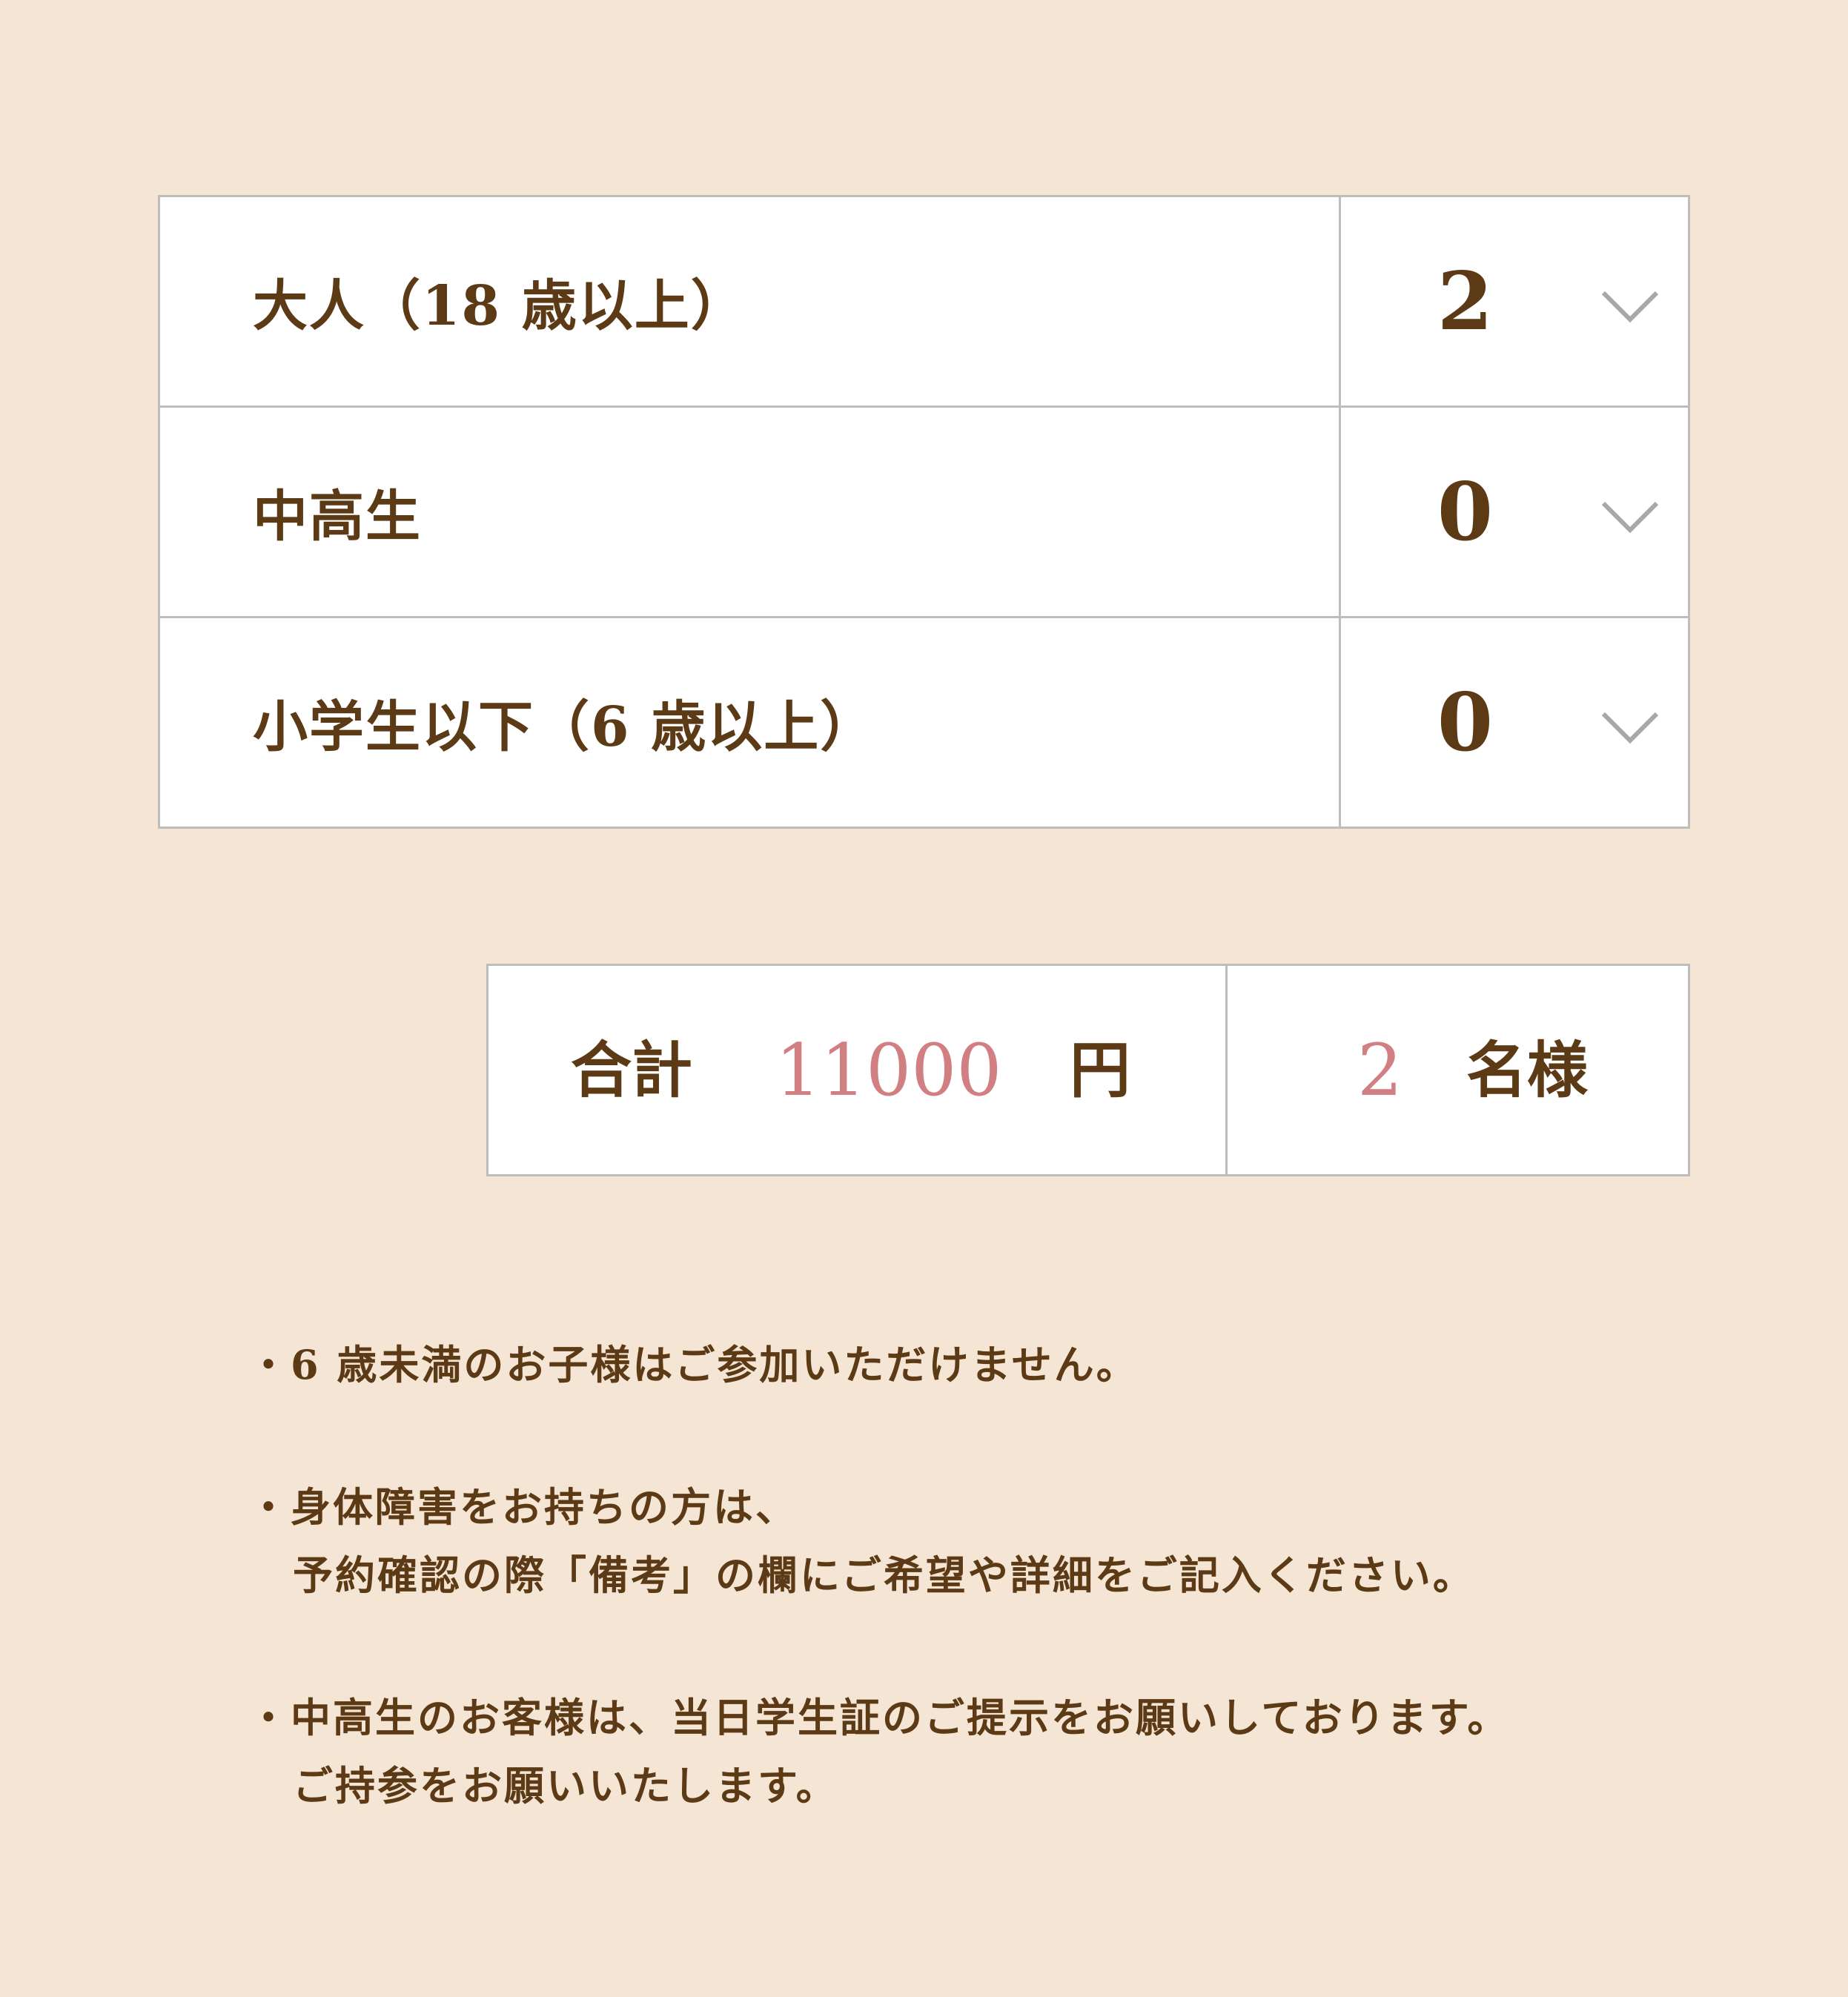  I want to click on ticket-row-adult: 大人（18 歳以上） 2, so click(924, 302).